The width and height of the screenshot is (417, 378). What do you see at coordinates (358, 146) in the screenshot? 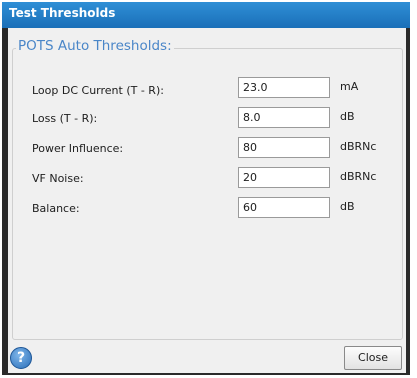
I see `power-influence-unit: dBRNc` at bounding box center [358, 146].